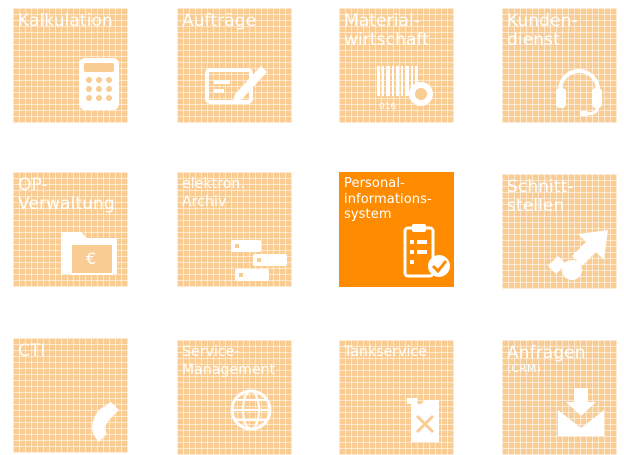 This screenshot has width=624, height=455. I want to click on envelope-down-icon, so click(581, 411).